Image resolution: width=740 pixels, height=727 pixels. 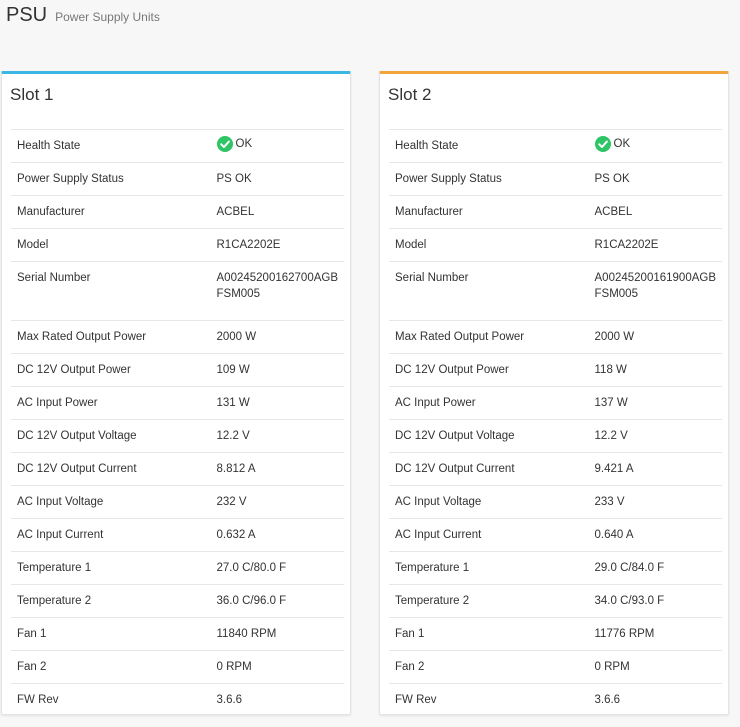 I want to click on table-row: AC Input Power 131 W, so click(x=177, y=403).